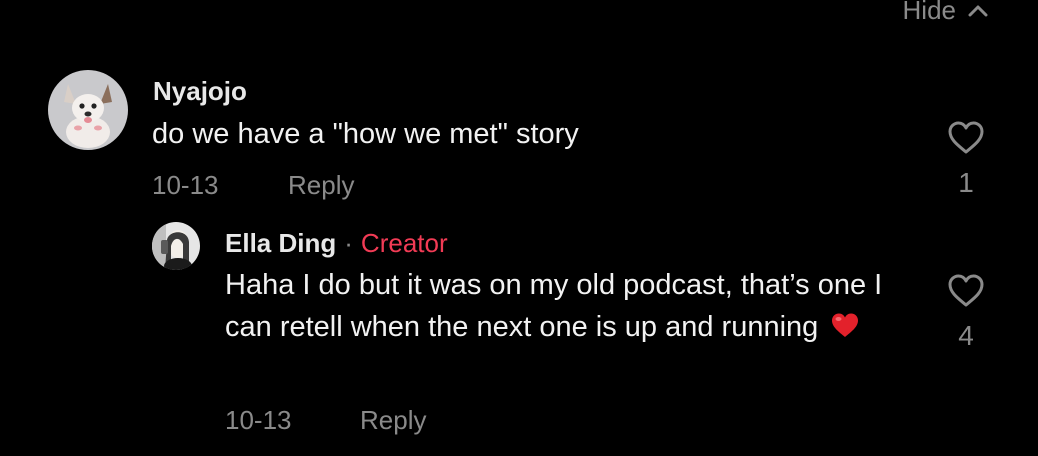 This screenshot has height=456, width=1038. I want to click on comment-like-count: 1, so click(966, 182).